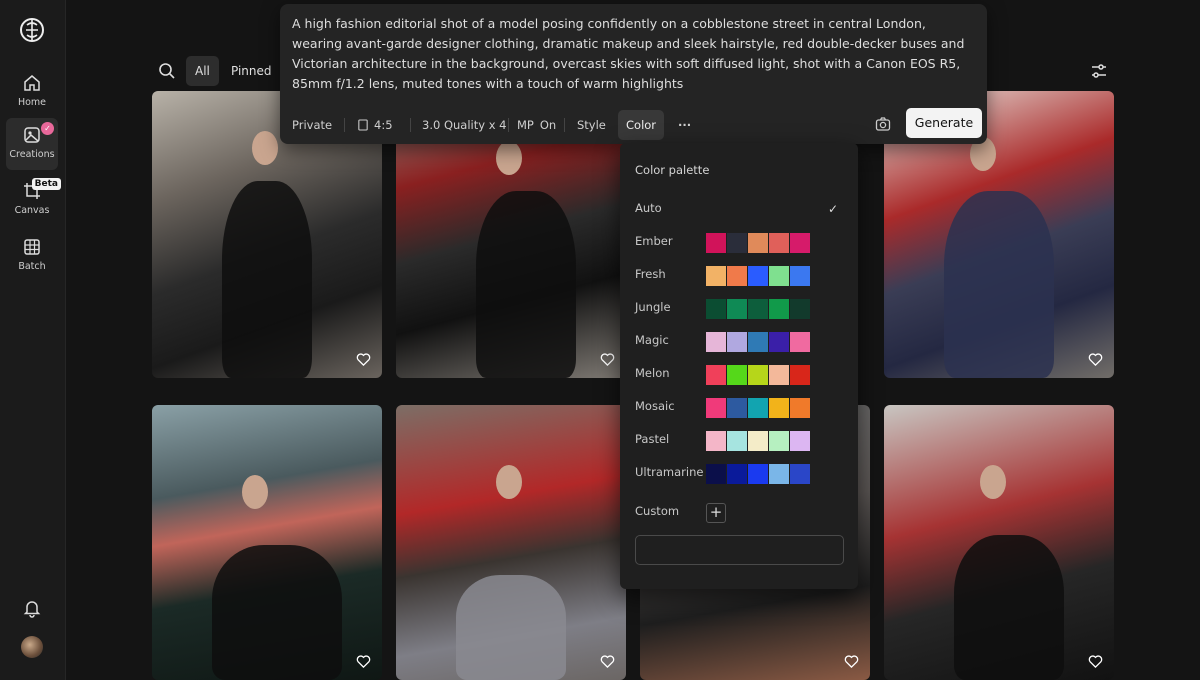  What do you see at coordinates (739, 275) in the screenshot?
I see `palette-option-fresh: Fresh` at bounding box center [739, 275].